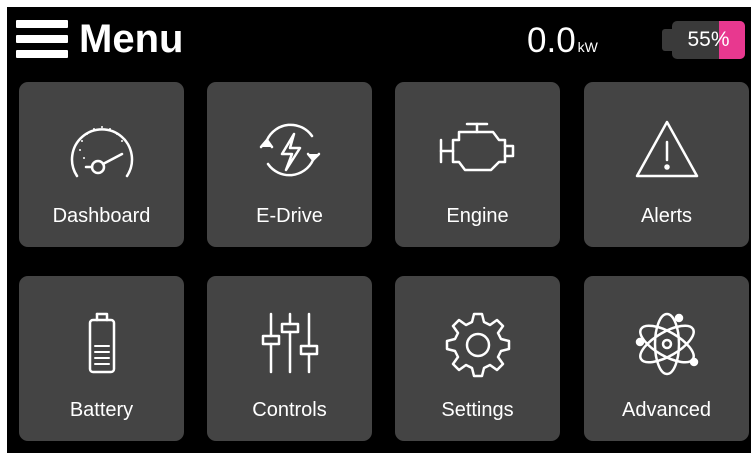 The height and width of the screenshot is (453, 751). I want to click on speedometer-icon, so click(101, 150).